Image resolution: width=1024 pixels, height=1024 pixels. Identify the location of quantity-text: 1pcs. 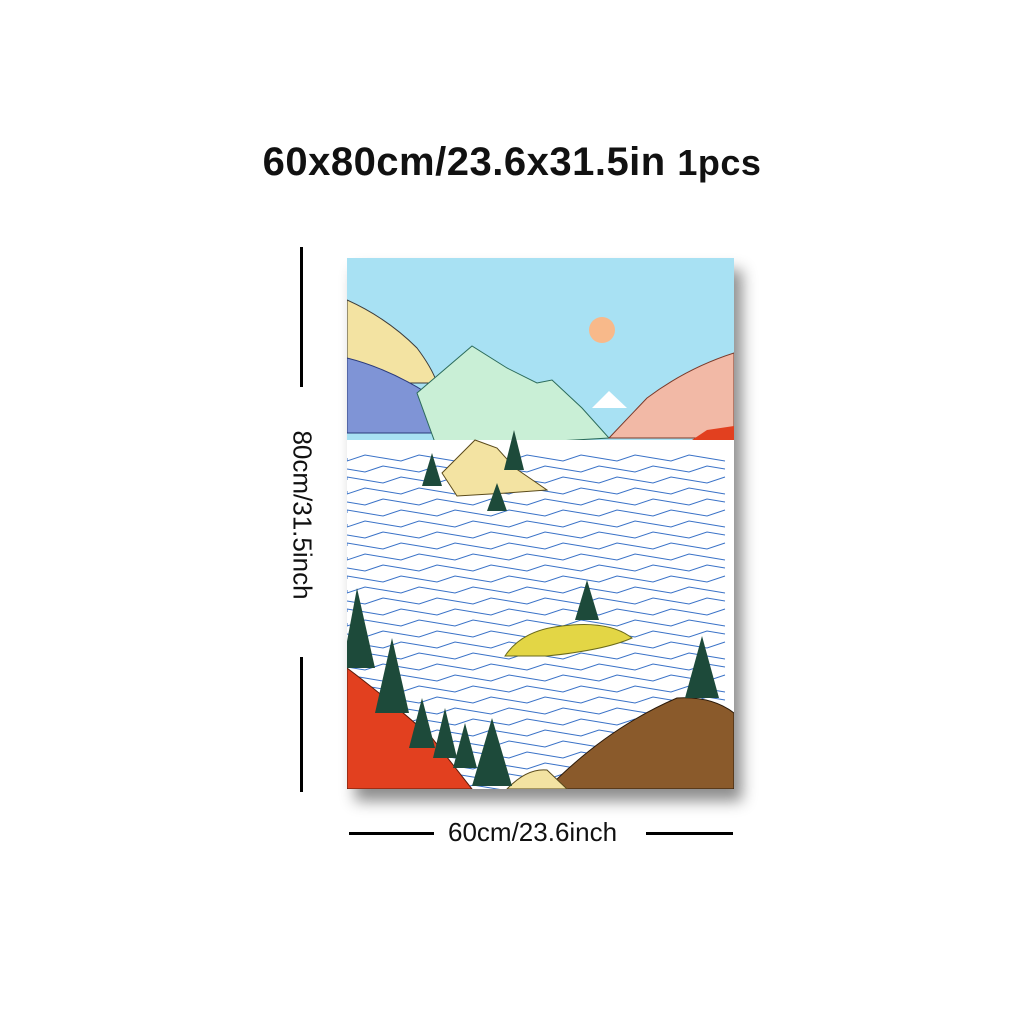
(719, 162).